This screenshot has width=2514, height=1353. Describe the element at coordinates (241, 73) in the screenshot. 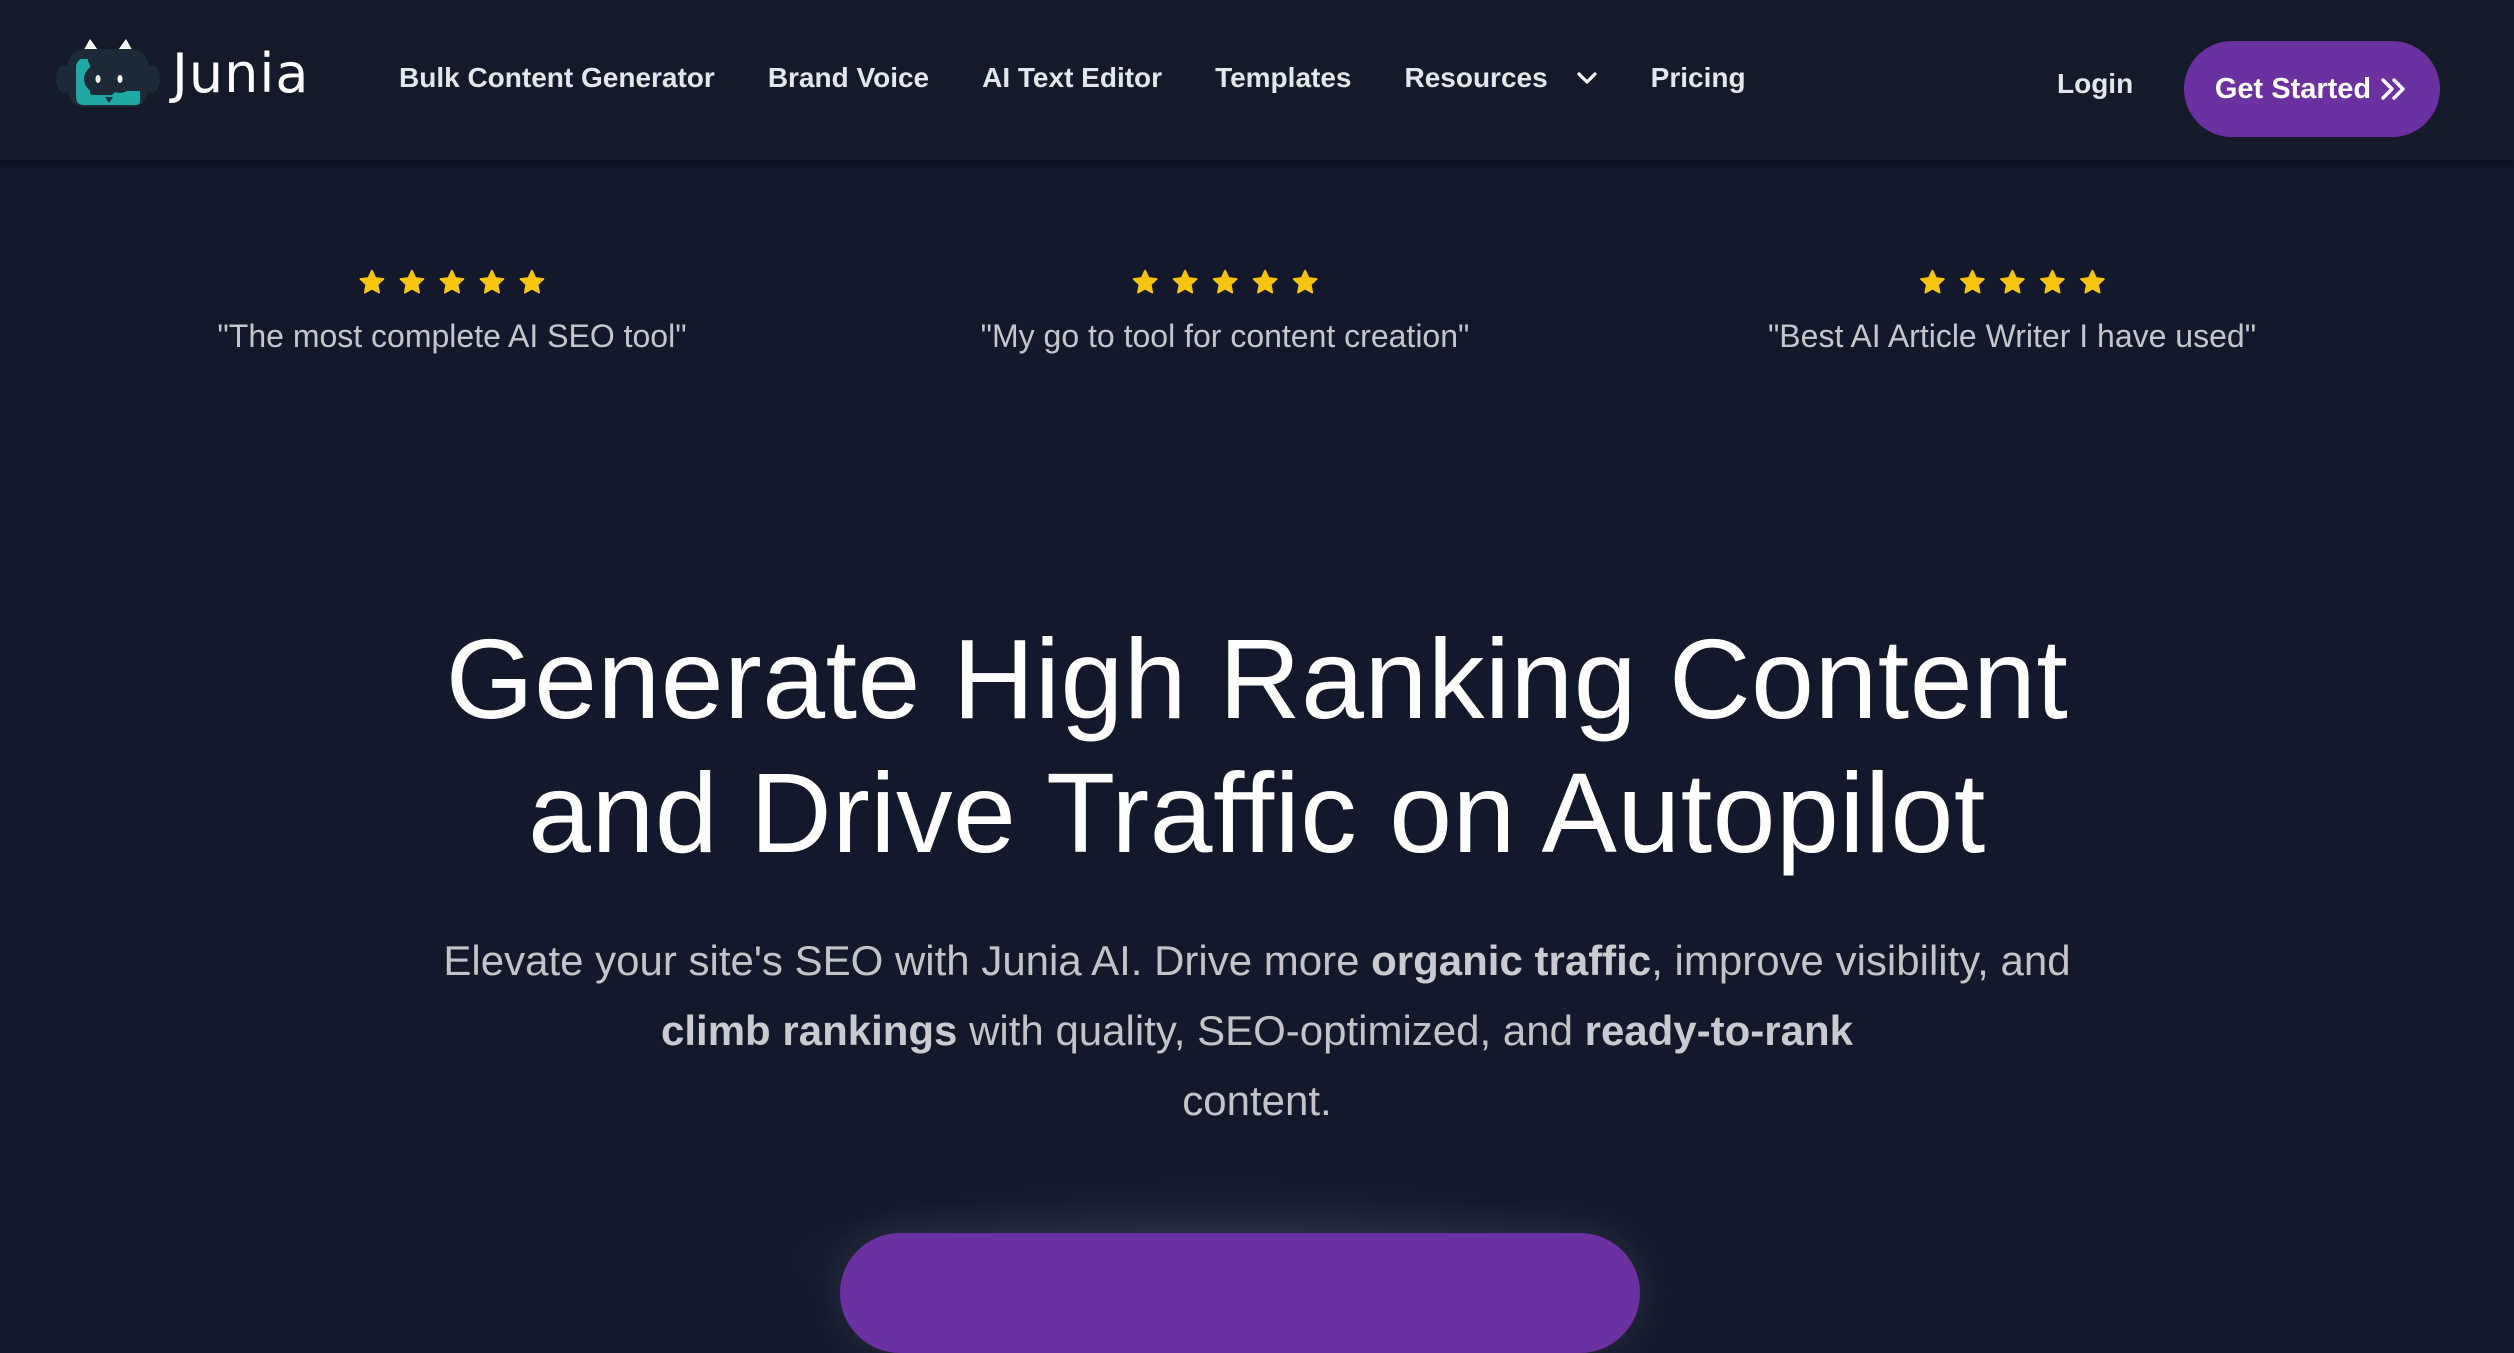

I see `brand-name: Junia` at that location.